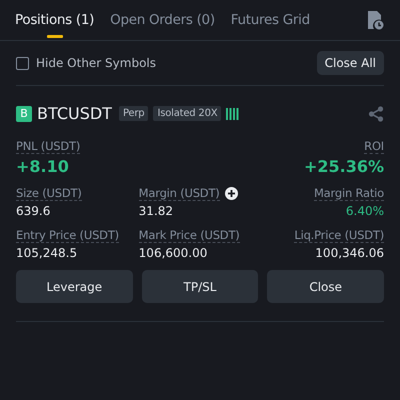 The image size is (400, 400). I want to click on action-button: Leverage, so click(74, 286).